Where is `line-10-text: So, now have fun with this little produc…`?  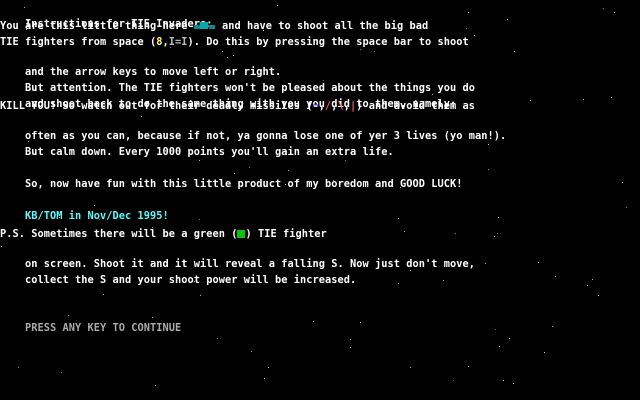
line-10-text: So, now have fun with this little produc… is located at coordinates (244, 184).